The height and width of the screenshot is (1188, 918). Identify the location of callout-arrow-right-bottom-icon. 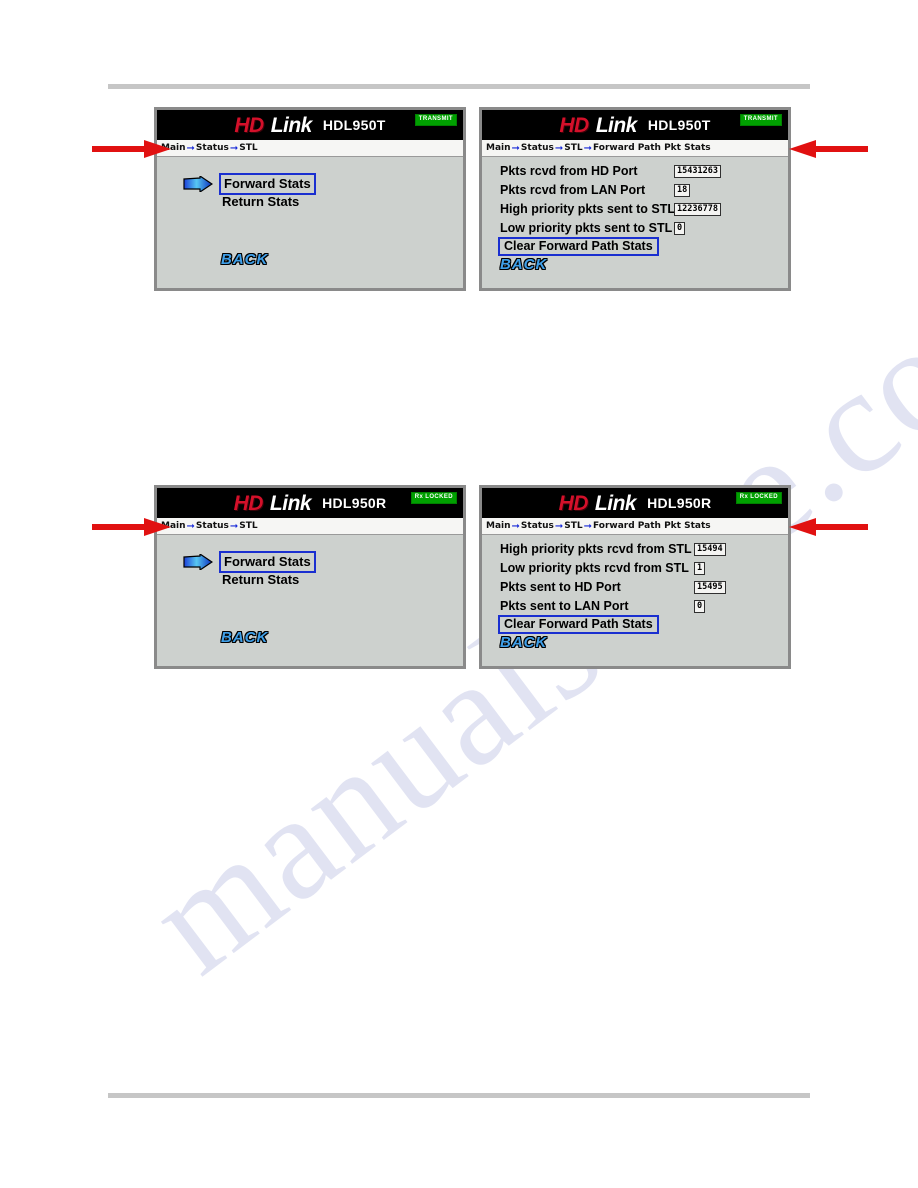
(828, 527).